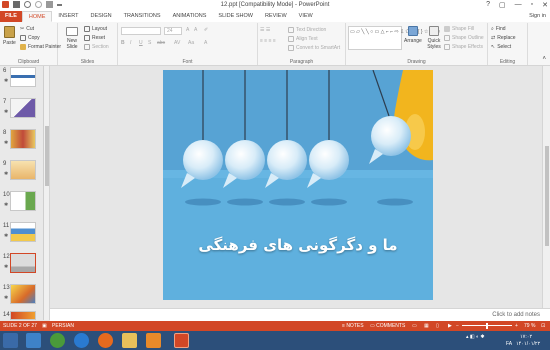 The image size is (550, 350). I want to click on telegram-icon, so click(33, 340).